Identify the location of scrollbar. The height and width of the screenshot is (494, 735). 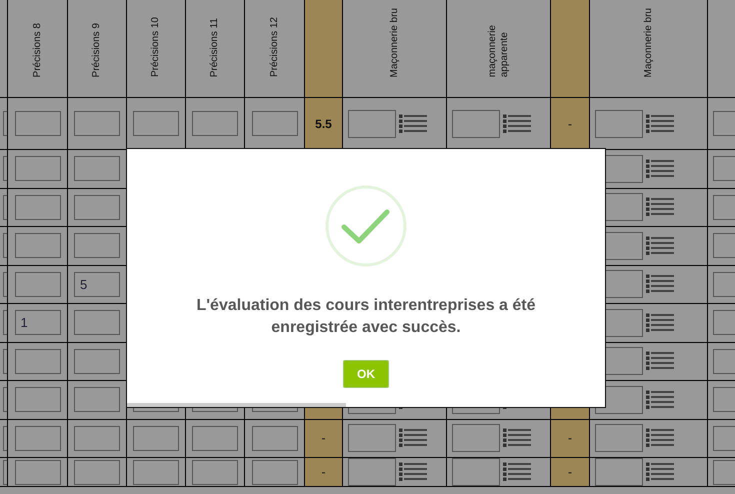
(236, 405).